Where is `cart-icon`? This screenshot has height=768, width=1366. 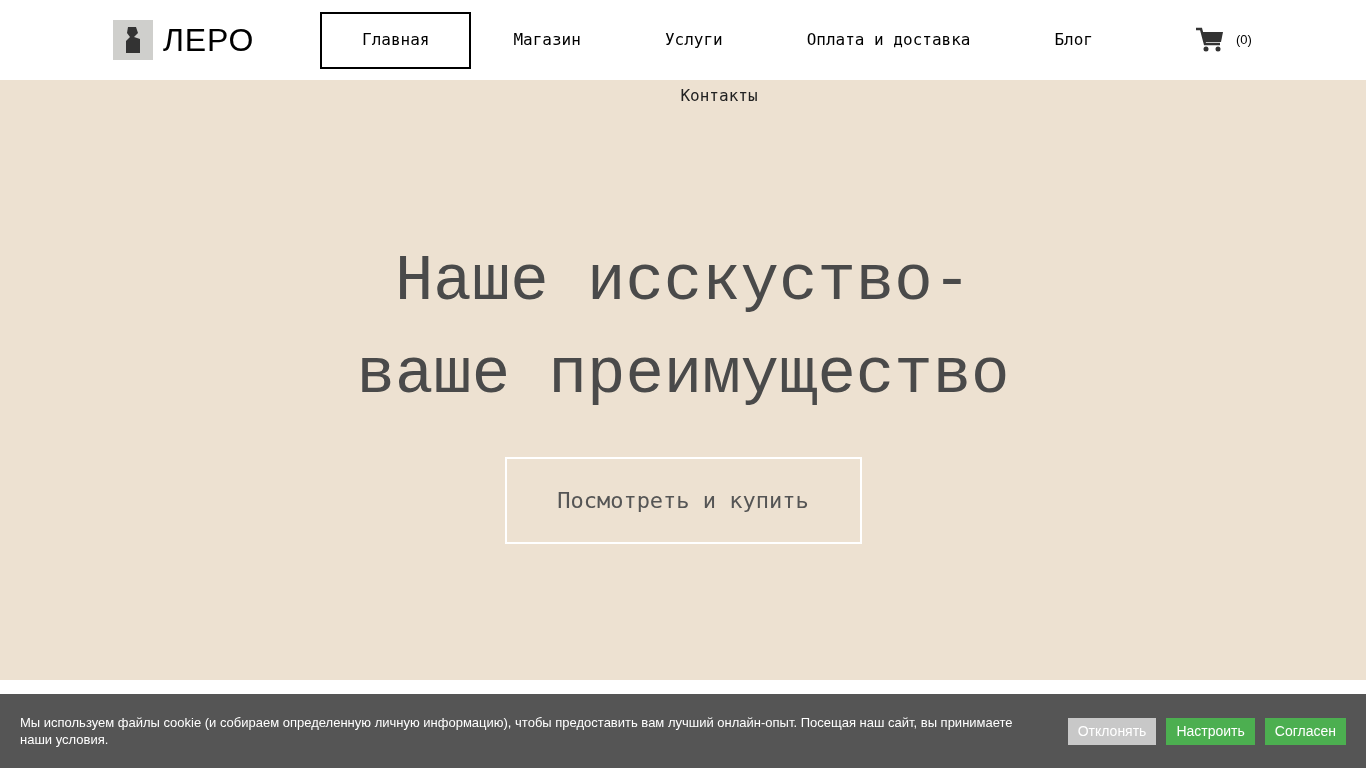
cart-icon is located at coordinates (1210, 40).